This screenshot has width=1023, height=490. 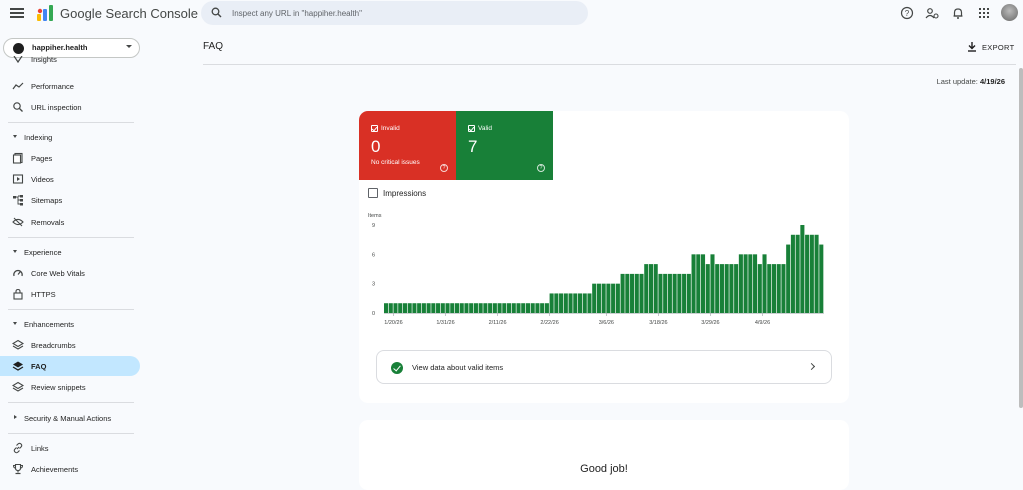 I want to click on link-icon, so click(x=18, y=448).